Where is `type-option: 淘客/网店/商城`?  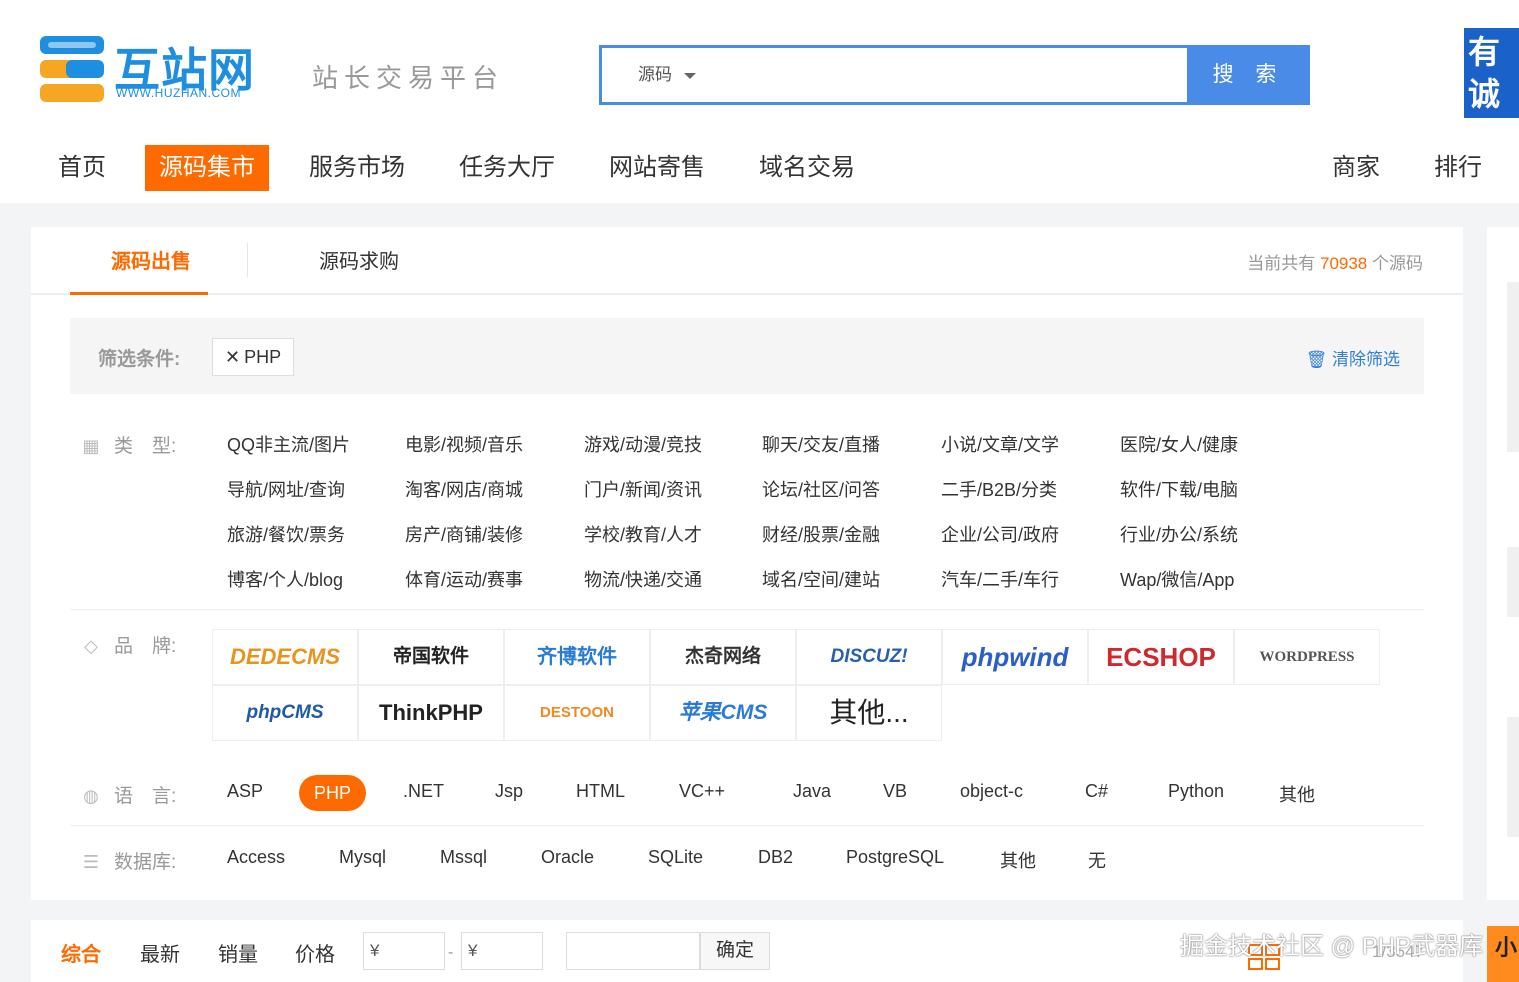
type-option: 淘客/网店/商城 is located at coordinates (464, 489).